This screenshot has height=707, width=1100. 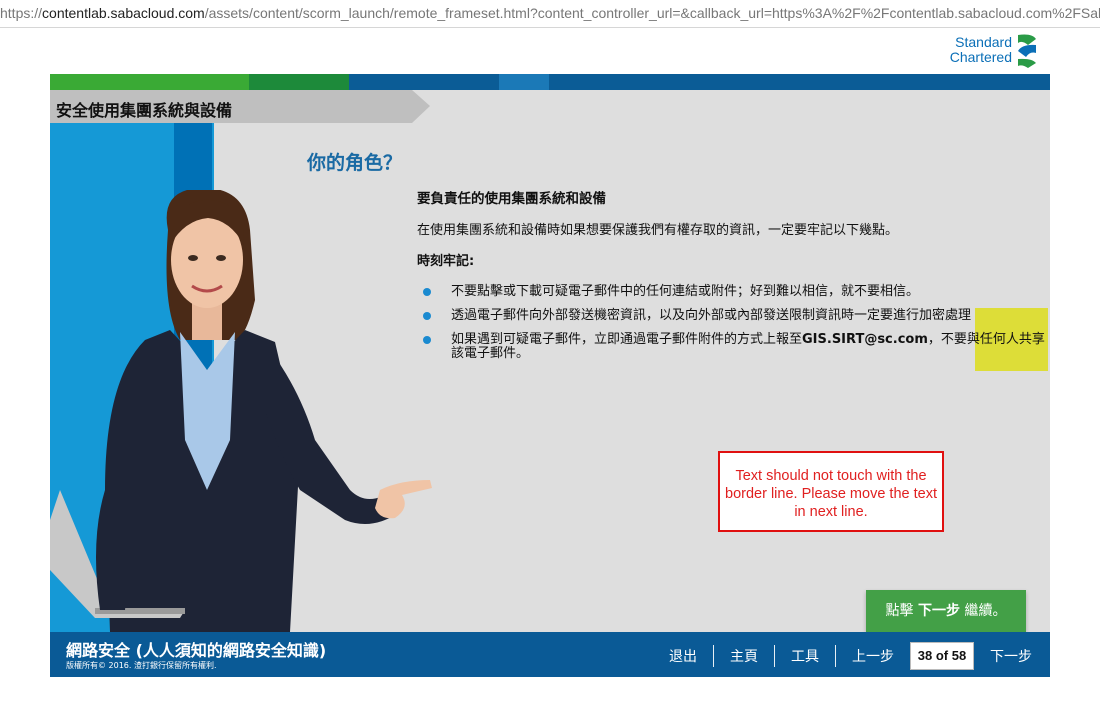 What do you see at coordinates (870, 656) in the screenshot?
I see `back-button: 上一步` at bounding box center [870, 656].